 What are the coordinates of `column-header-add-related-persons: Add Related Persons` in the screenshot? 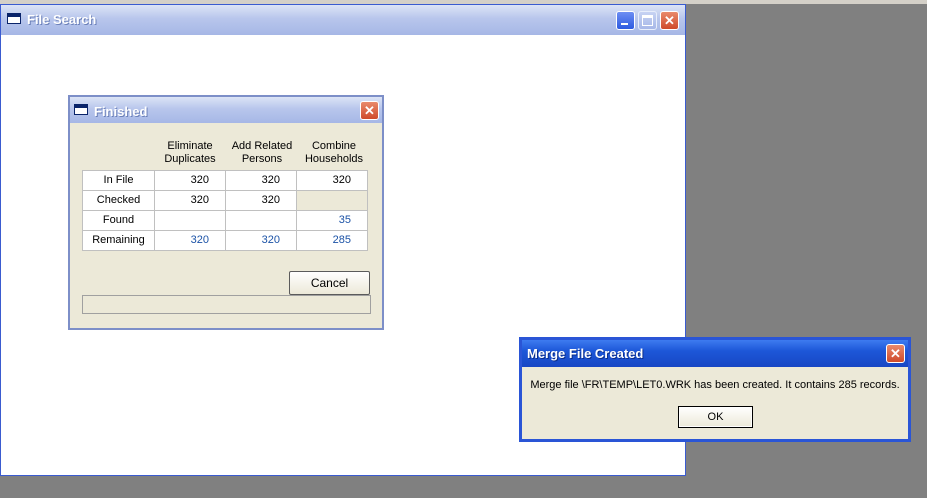 It's located at (262, 153).